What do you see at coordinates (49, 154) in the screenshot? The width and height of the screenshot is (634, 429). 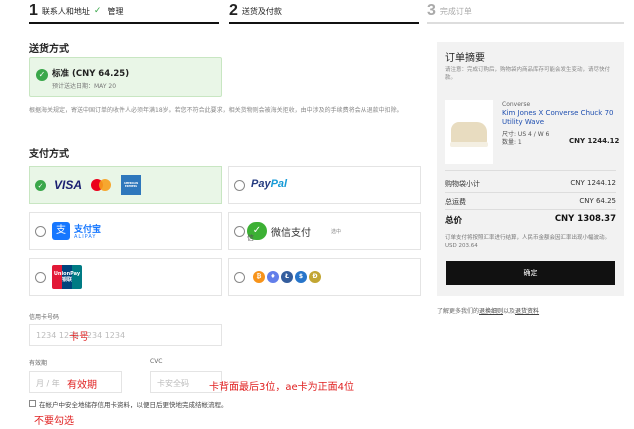 I see `payment-title: 支付方式` at bounding box center [49, 154].